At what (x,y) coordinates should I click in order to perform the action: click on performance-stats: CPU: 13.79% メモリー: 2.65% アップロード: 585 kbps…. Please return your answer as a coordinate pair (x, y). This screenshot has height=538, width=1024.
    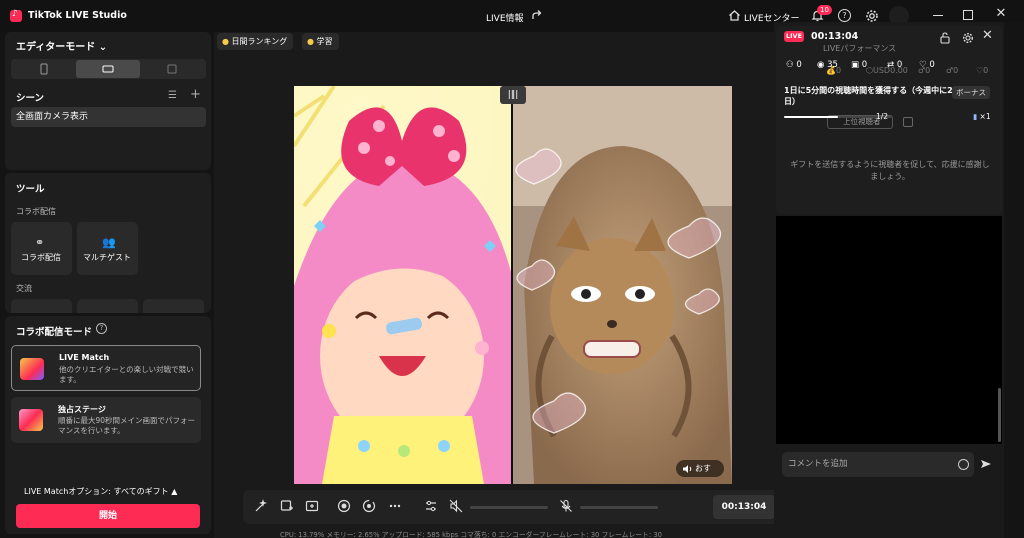
    Looking at the image, I should click on (471, 534).